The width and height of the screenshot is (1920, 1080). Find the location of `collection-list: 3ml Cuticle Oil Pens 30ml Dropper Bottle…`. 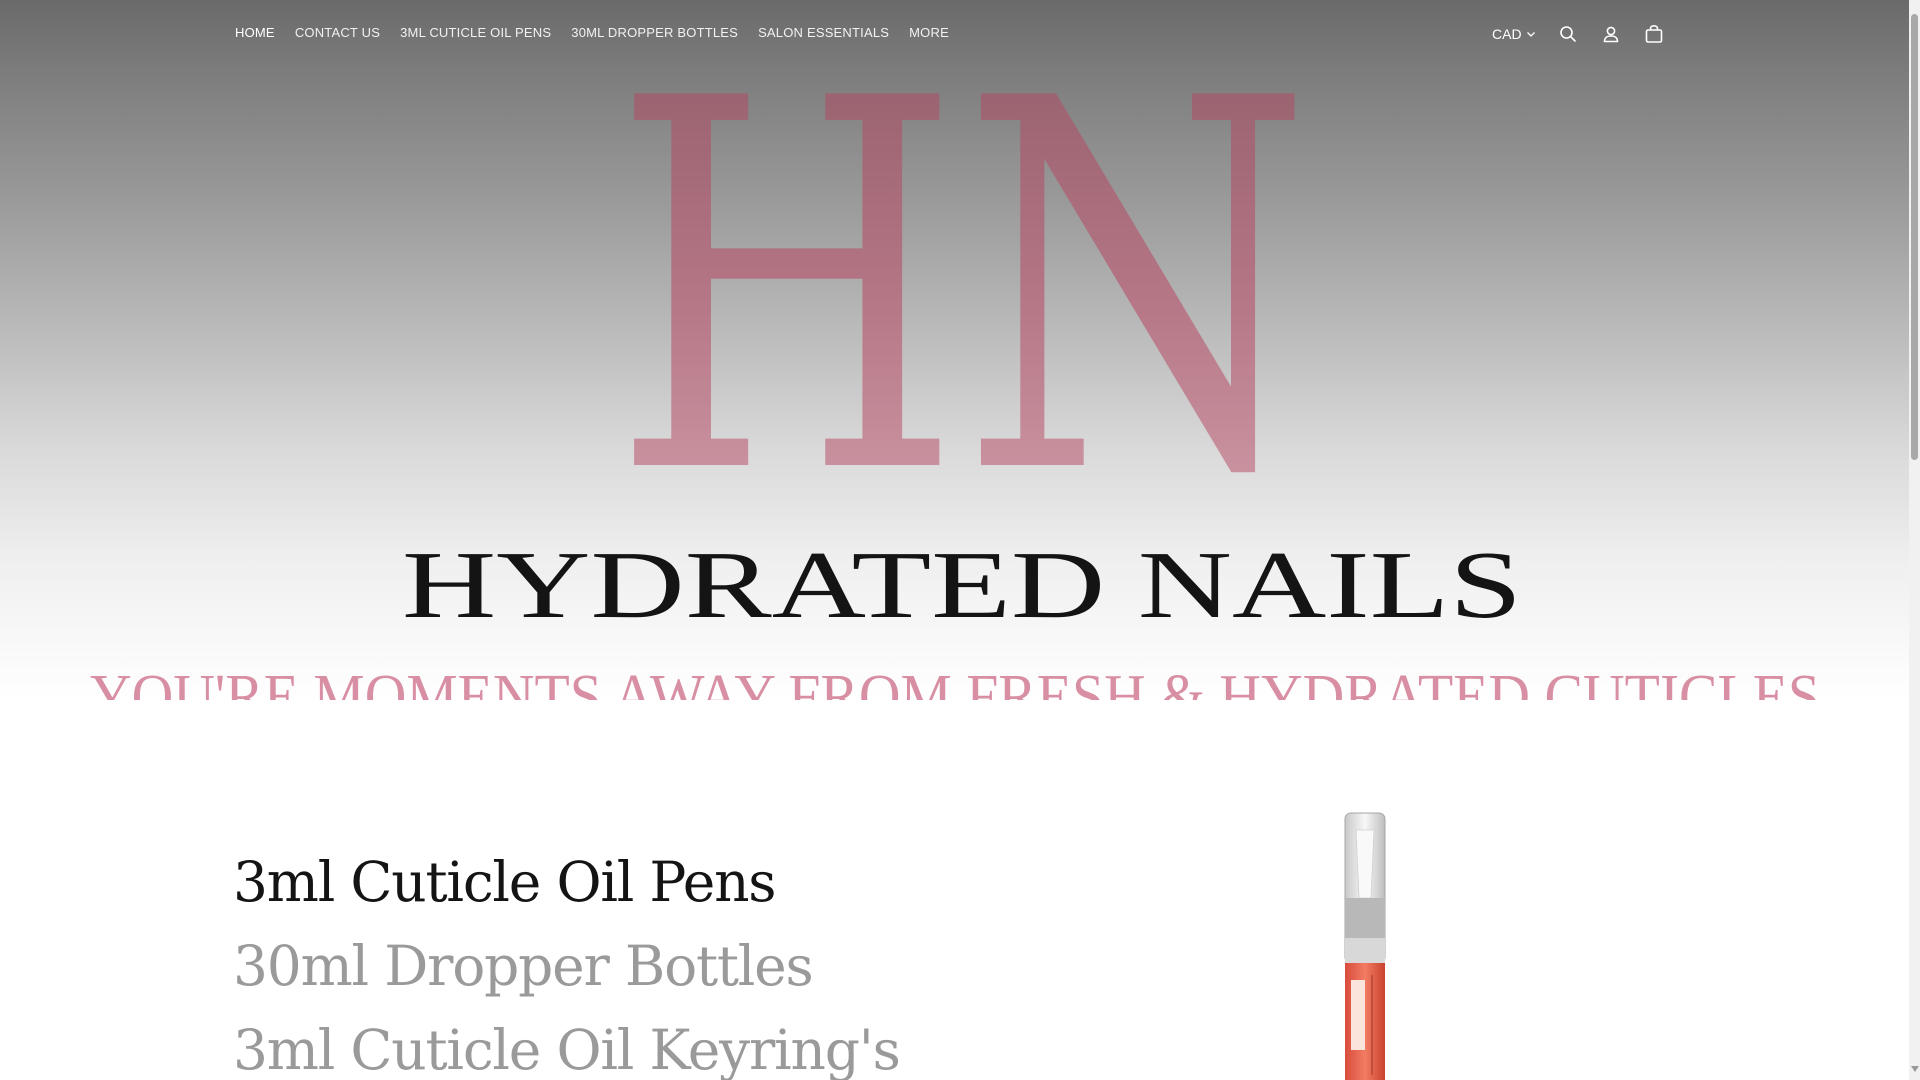

collection-list: 3ml Cuticle Oil Pens 30ml Dropper Bottle… is located at coordinates (567, 960).